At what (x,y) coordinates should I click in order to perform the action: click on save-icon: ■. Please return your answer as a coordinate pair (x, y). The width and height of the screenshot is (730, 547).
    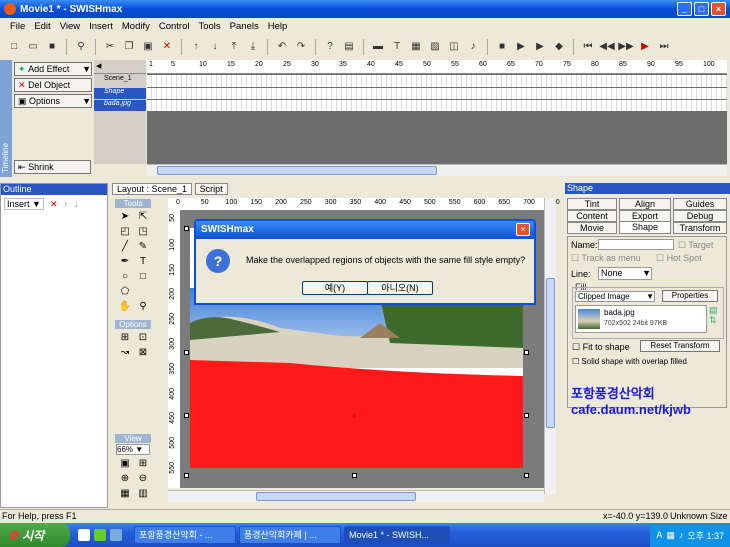
    Looking at the image, I should click on (52, 47).